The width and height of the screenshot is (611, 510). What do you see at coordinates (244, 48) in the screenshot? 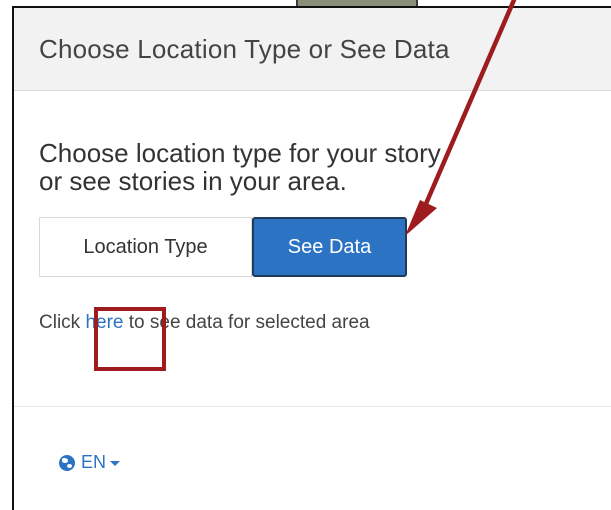
I see `panel-title: Choose Location Type or See Data` at bounding box center [244, 48].